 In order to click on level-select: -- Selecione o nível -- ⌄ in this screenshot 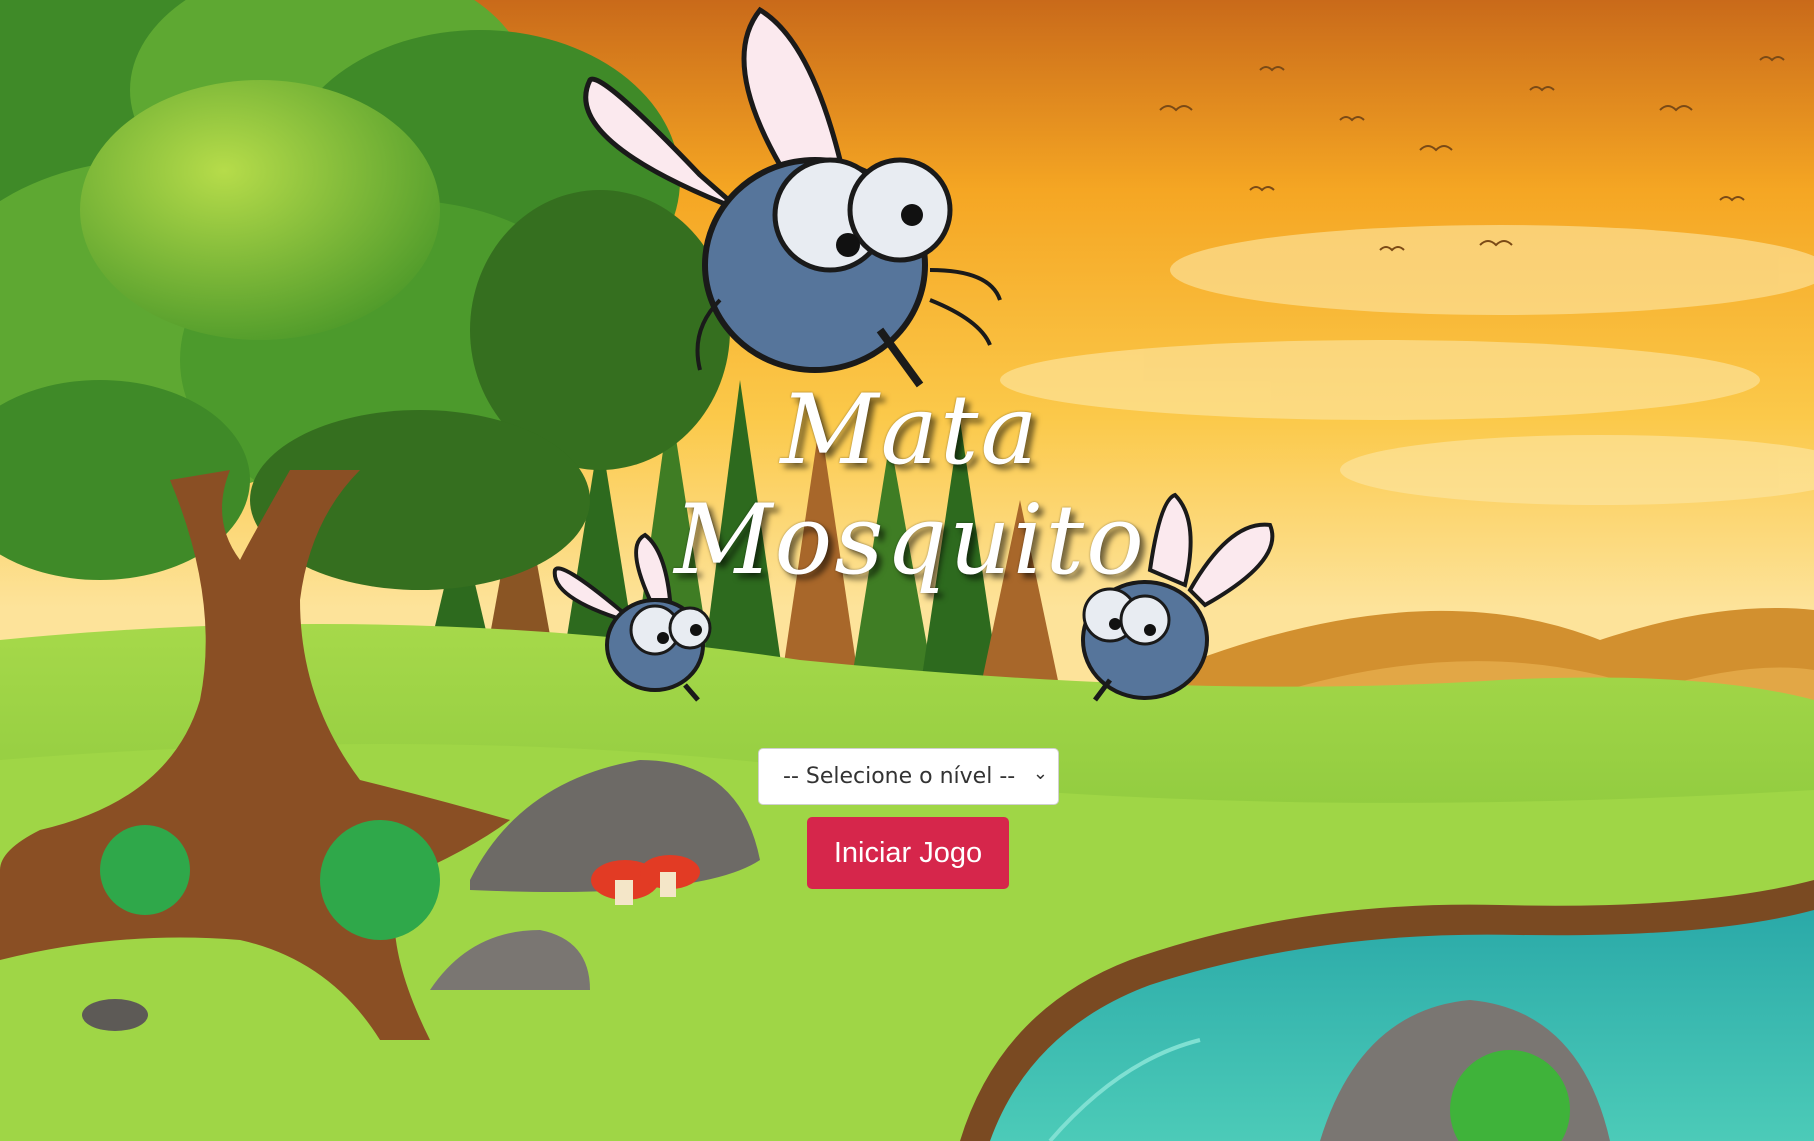, I will do `click(908, 776)`.